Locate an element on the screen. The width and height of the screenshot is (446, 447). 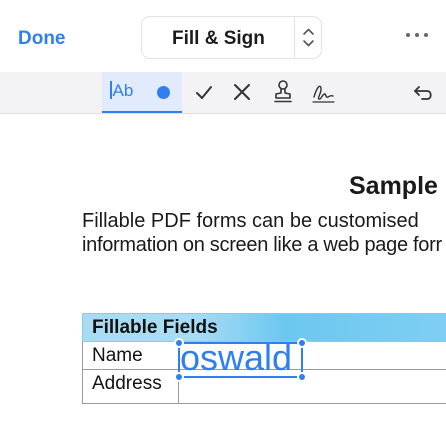
document-title: Sample is located at coordinates (393, 186).